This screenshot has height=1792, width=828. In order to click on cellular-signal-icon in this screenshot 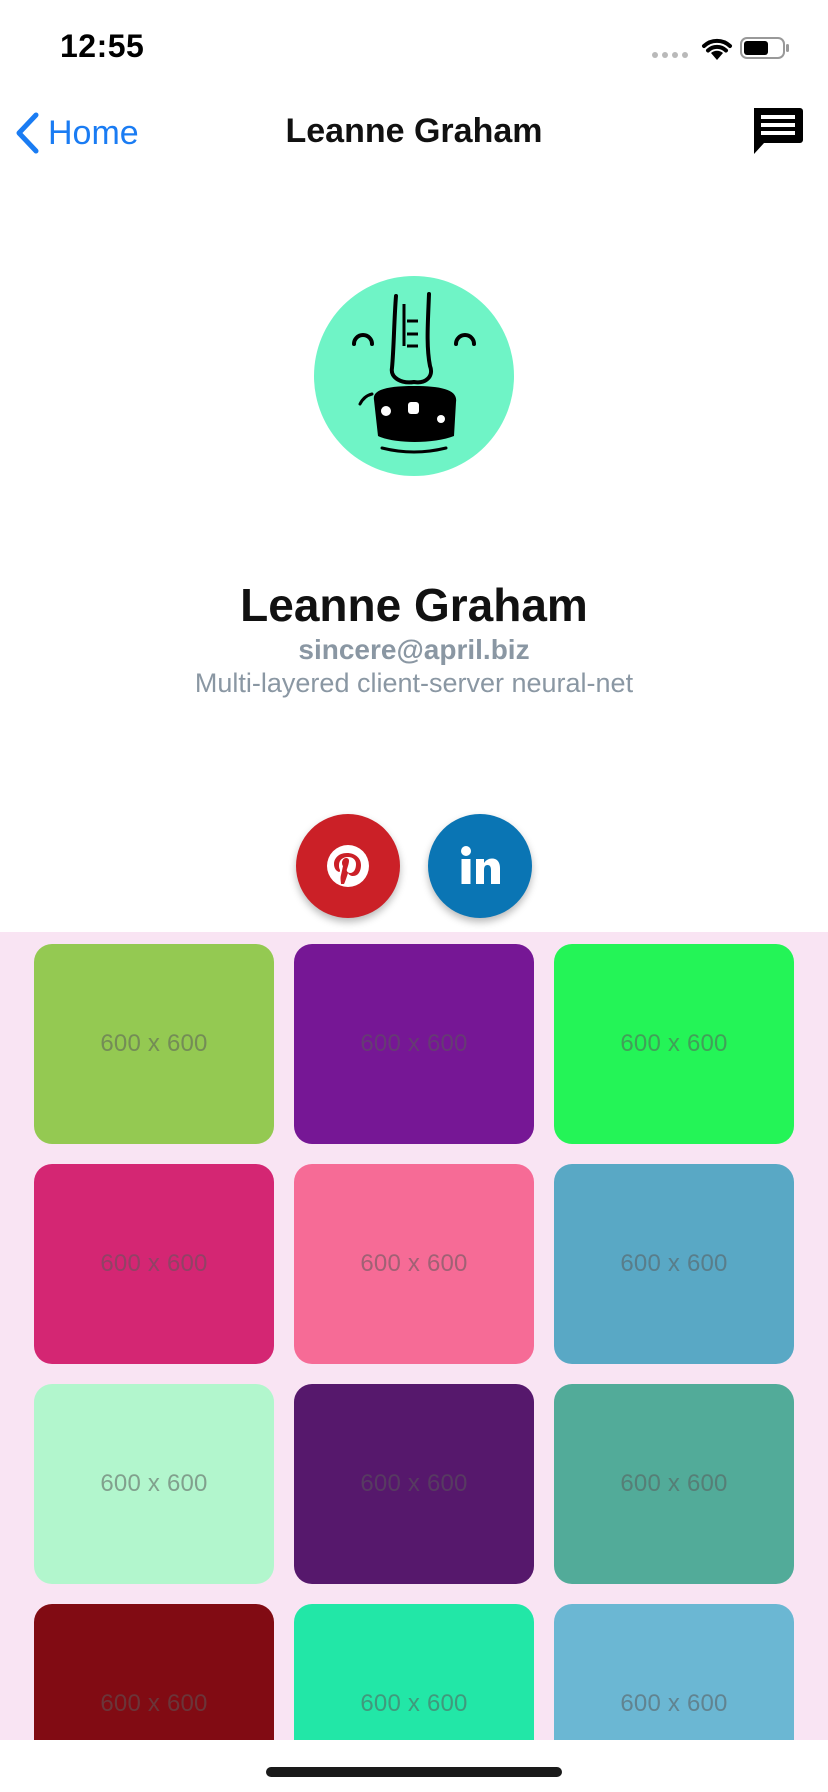, I will do `click(670, 55)`.